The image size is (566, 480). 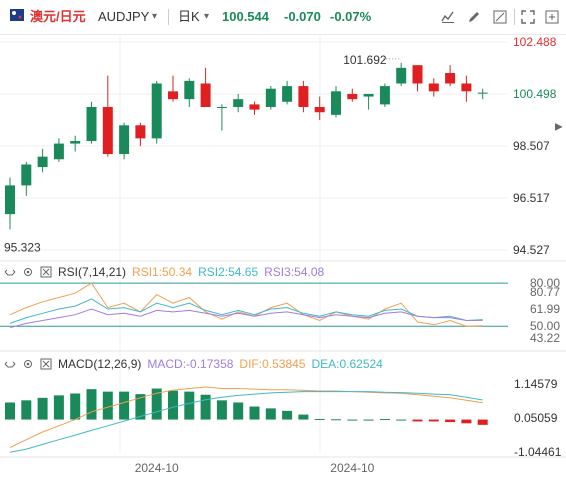 What do you see at coordinates (365, 60) in the screenshot?
I see `high-price-label: 101.692` at bounding box center [365, 60].